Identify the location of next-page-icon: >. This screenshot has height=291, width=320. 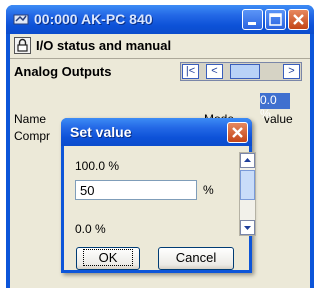
(291, 71).